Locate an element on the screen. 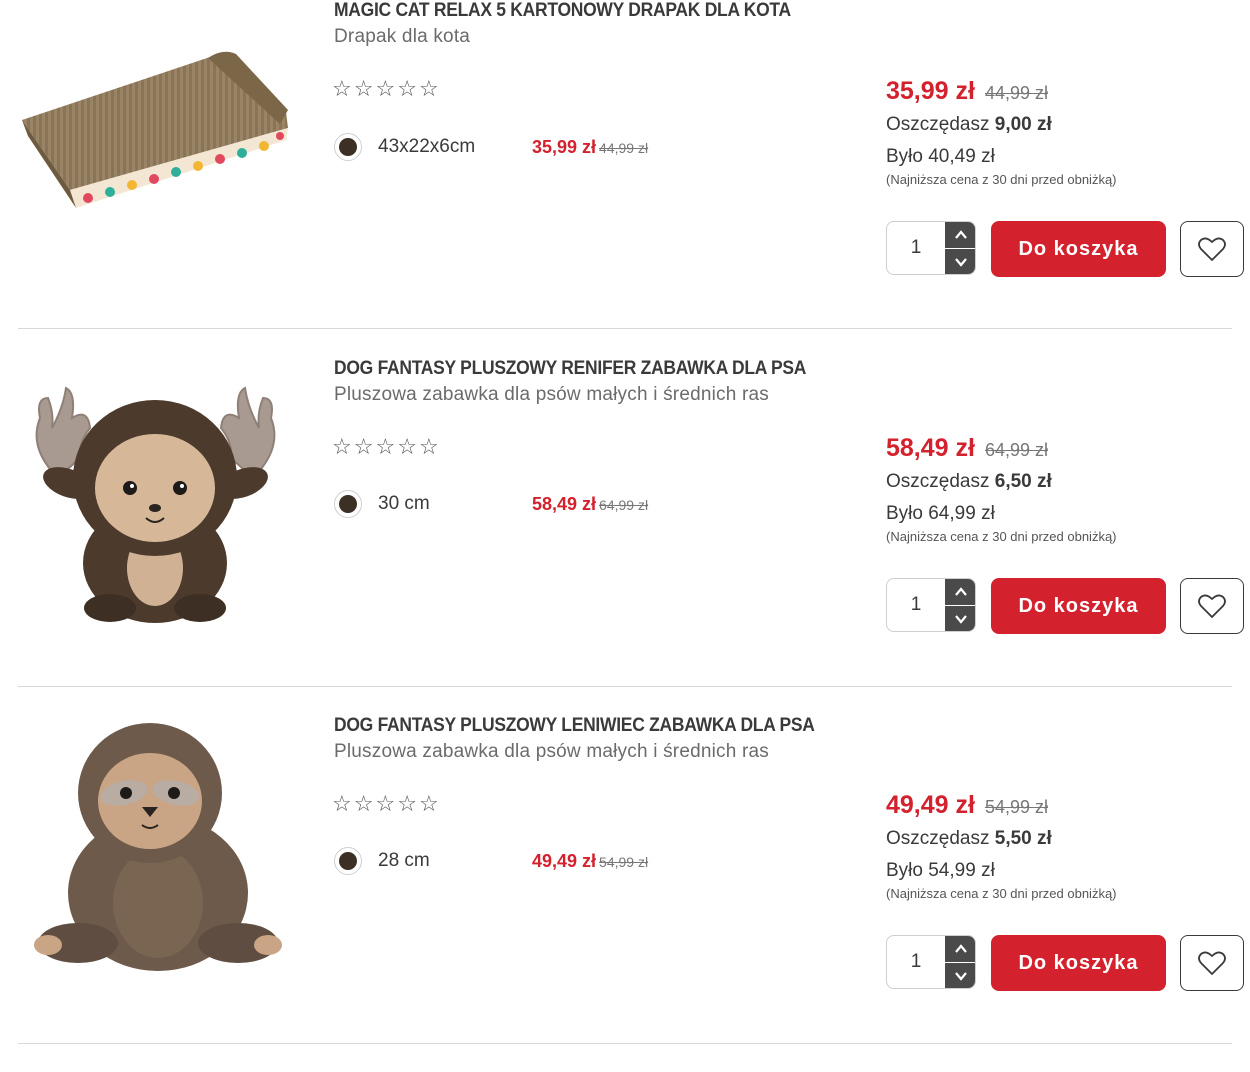 The image size is (1250, 1072). current-price: 35,99 zł is located at coordinates (930, 91).